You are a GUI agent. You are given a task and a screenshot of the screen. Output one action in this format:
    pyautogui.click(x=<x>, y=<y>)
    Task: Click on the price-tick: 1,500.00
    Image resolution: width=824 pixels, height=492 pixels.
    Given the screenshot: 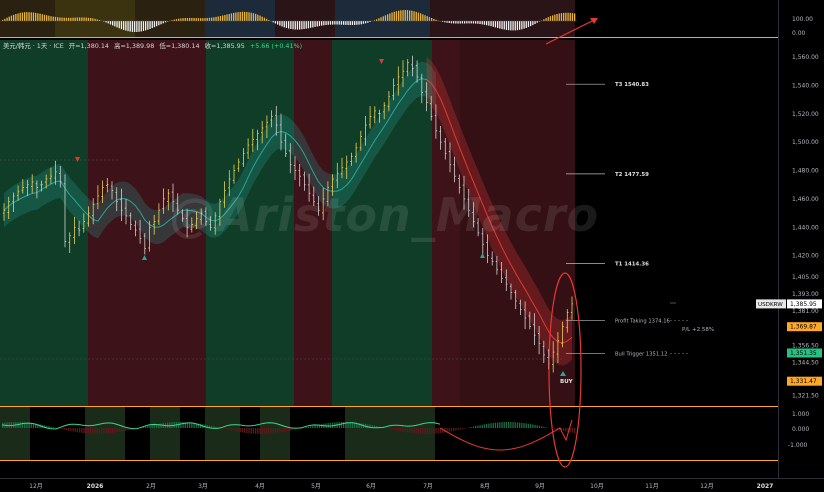 What is the action you would take?
    pyautogui.click(x=805, y=142)
    